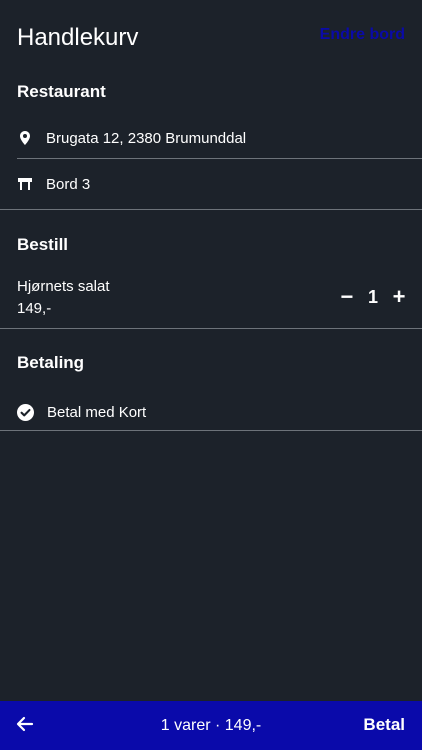  What do you see at coordinates (97, 412) in the screenshot?
I see `payment-method-label: Betal med Kort` at bounding box center [97, 412].